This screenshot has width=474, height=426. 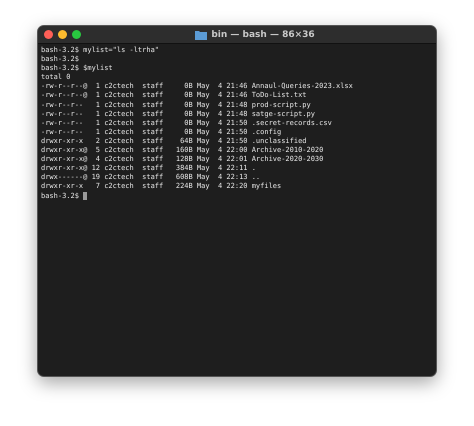 I want to click on folder-icon, so click(x=201, y=35).